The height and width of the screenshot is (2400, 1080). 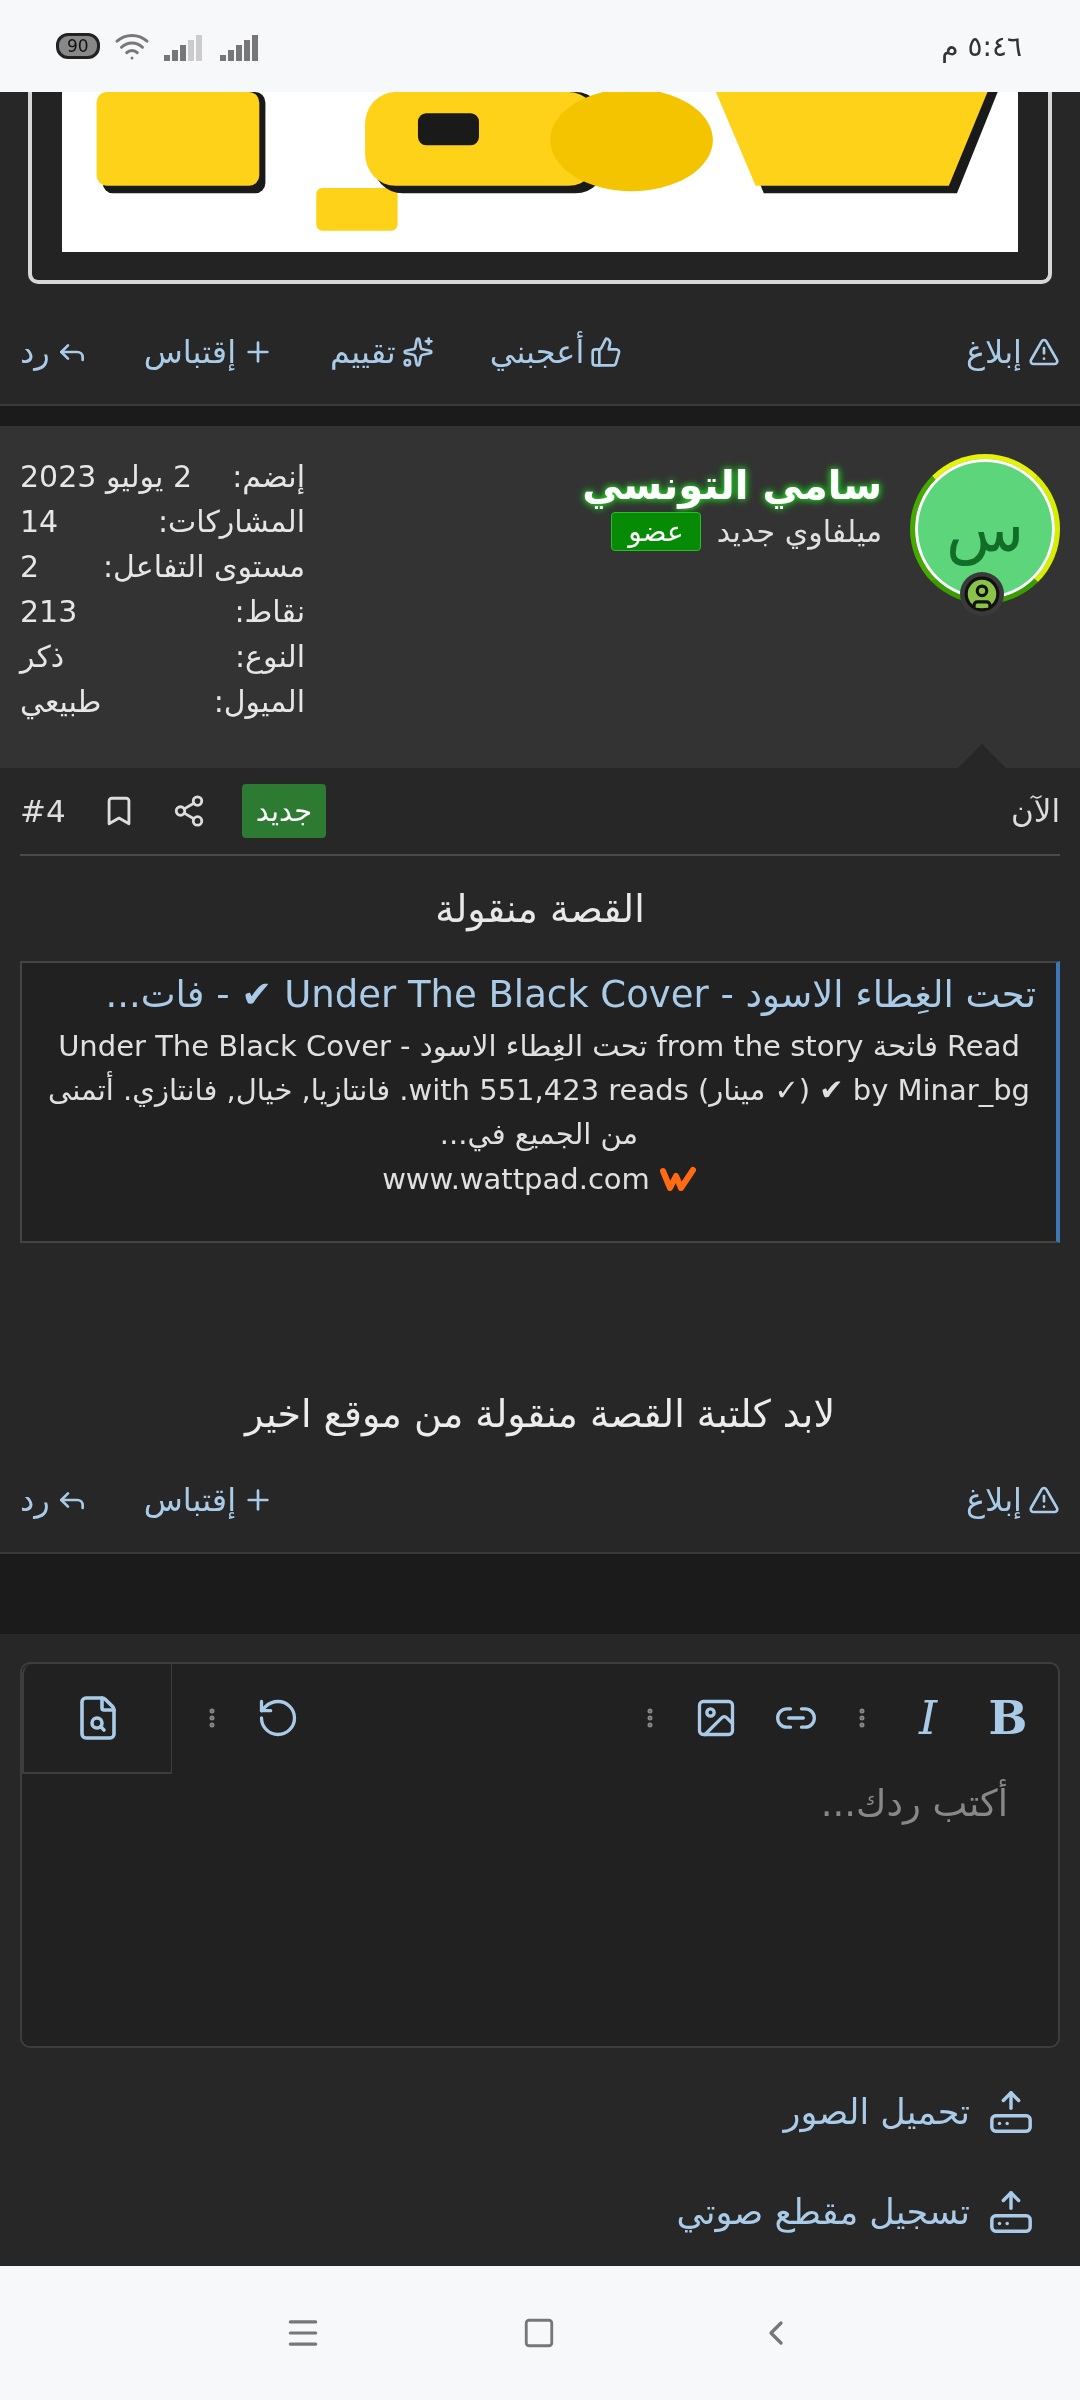 What do you see at coordinates (677, 1179) in the screenshot?
I see `site-logo-icon` at bounding box center [677, 1179].